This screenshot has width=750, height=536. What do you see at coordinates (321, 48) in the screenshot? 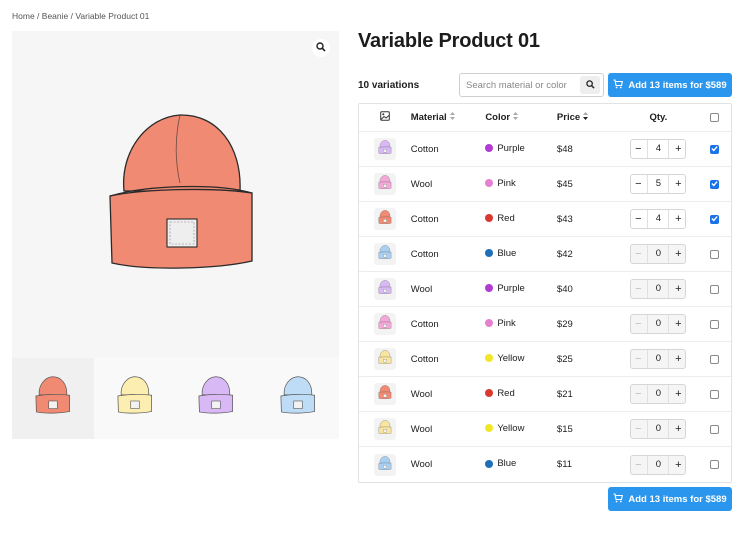
I see `zoom-button` at bounding box center [321, 48].